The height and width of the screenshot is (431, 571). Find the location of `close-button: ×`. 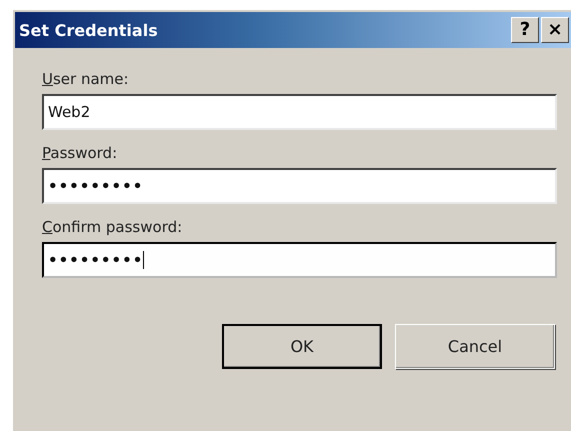

close-button: × is located at coordinates (555, 30).